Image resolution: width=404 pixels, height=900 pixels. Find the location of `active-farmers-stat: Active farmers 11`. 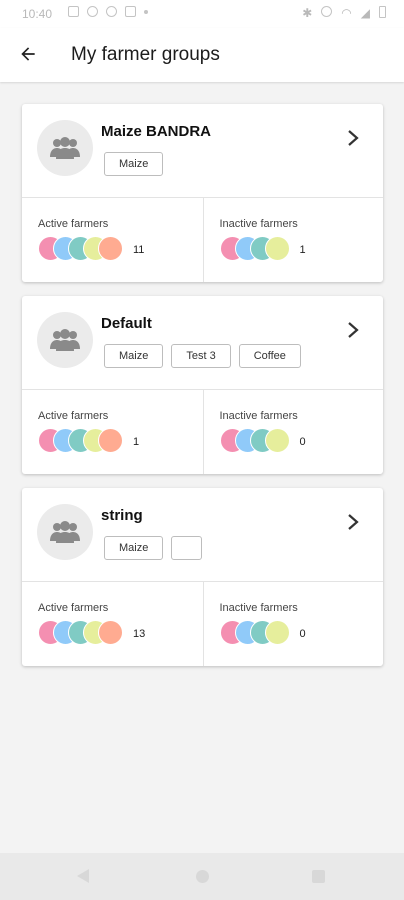

active-farmers-stat: Active farmers 11 is located at coordinates (112, 240).